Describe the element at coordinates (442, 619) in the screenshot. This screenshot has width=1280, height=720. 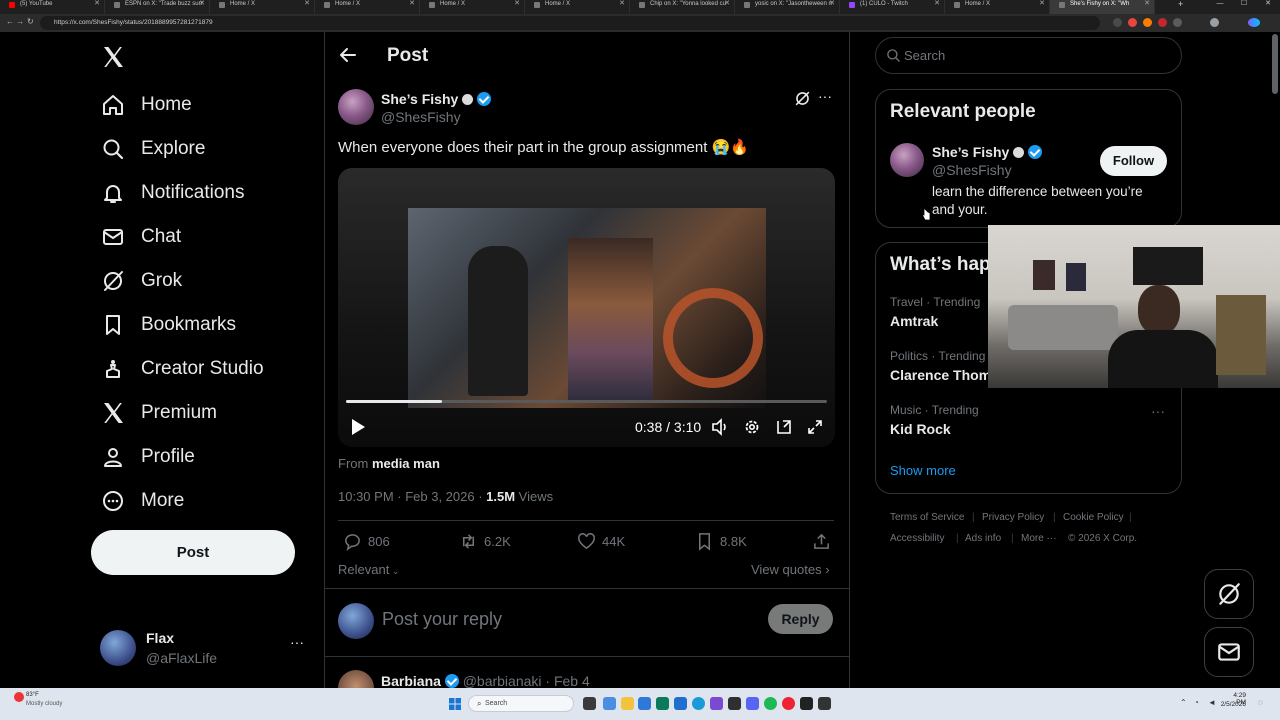
I see `reply-input: Post your reply` at that location.